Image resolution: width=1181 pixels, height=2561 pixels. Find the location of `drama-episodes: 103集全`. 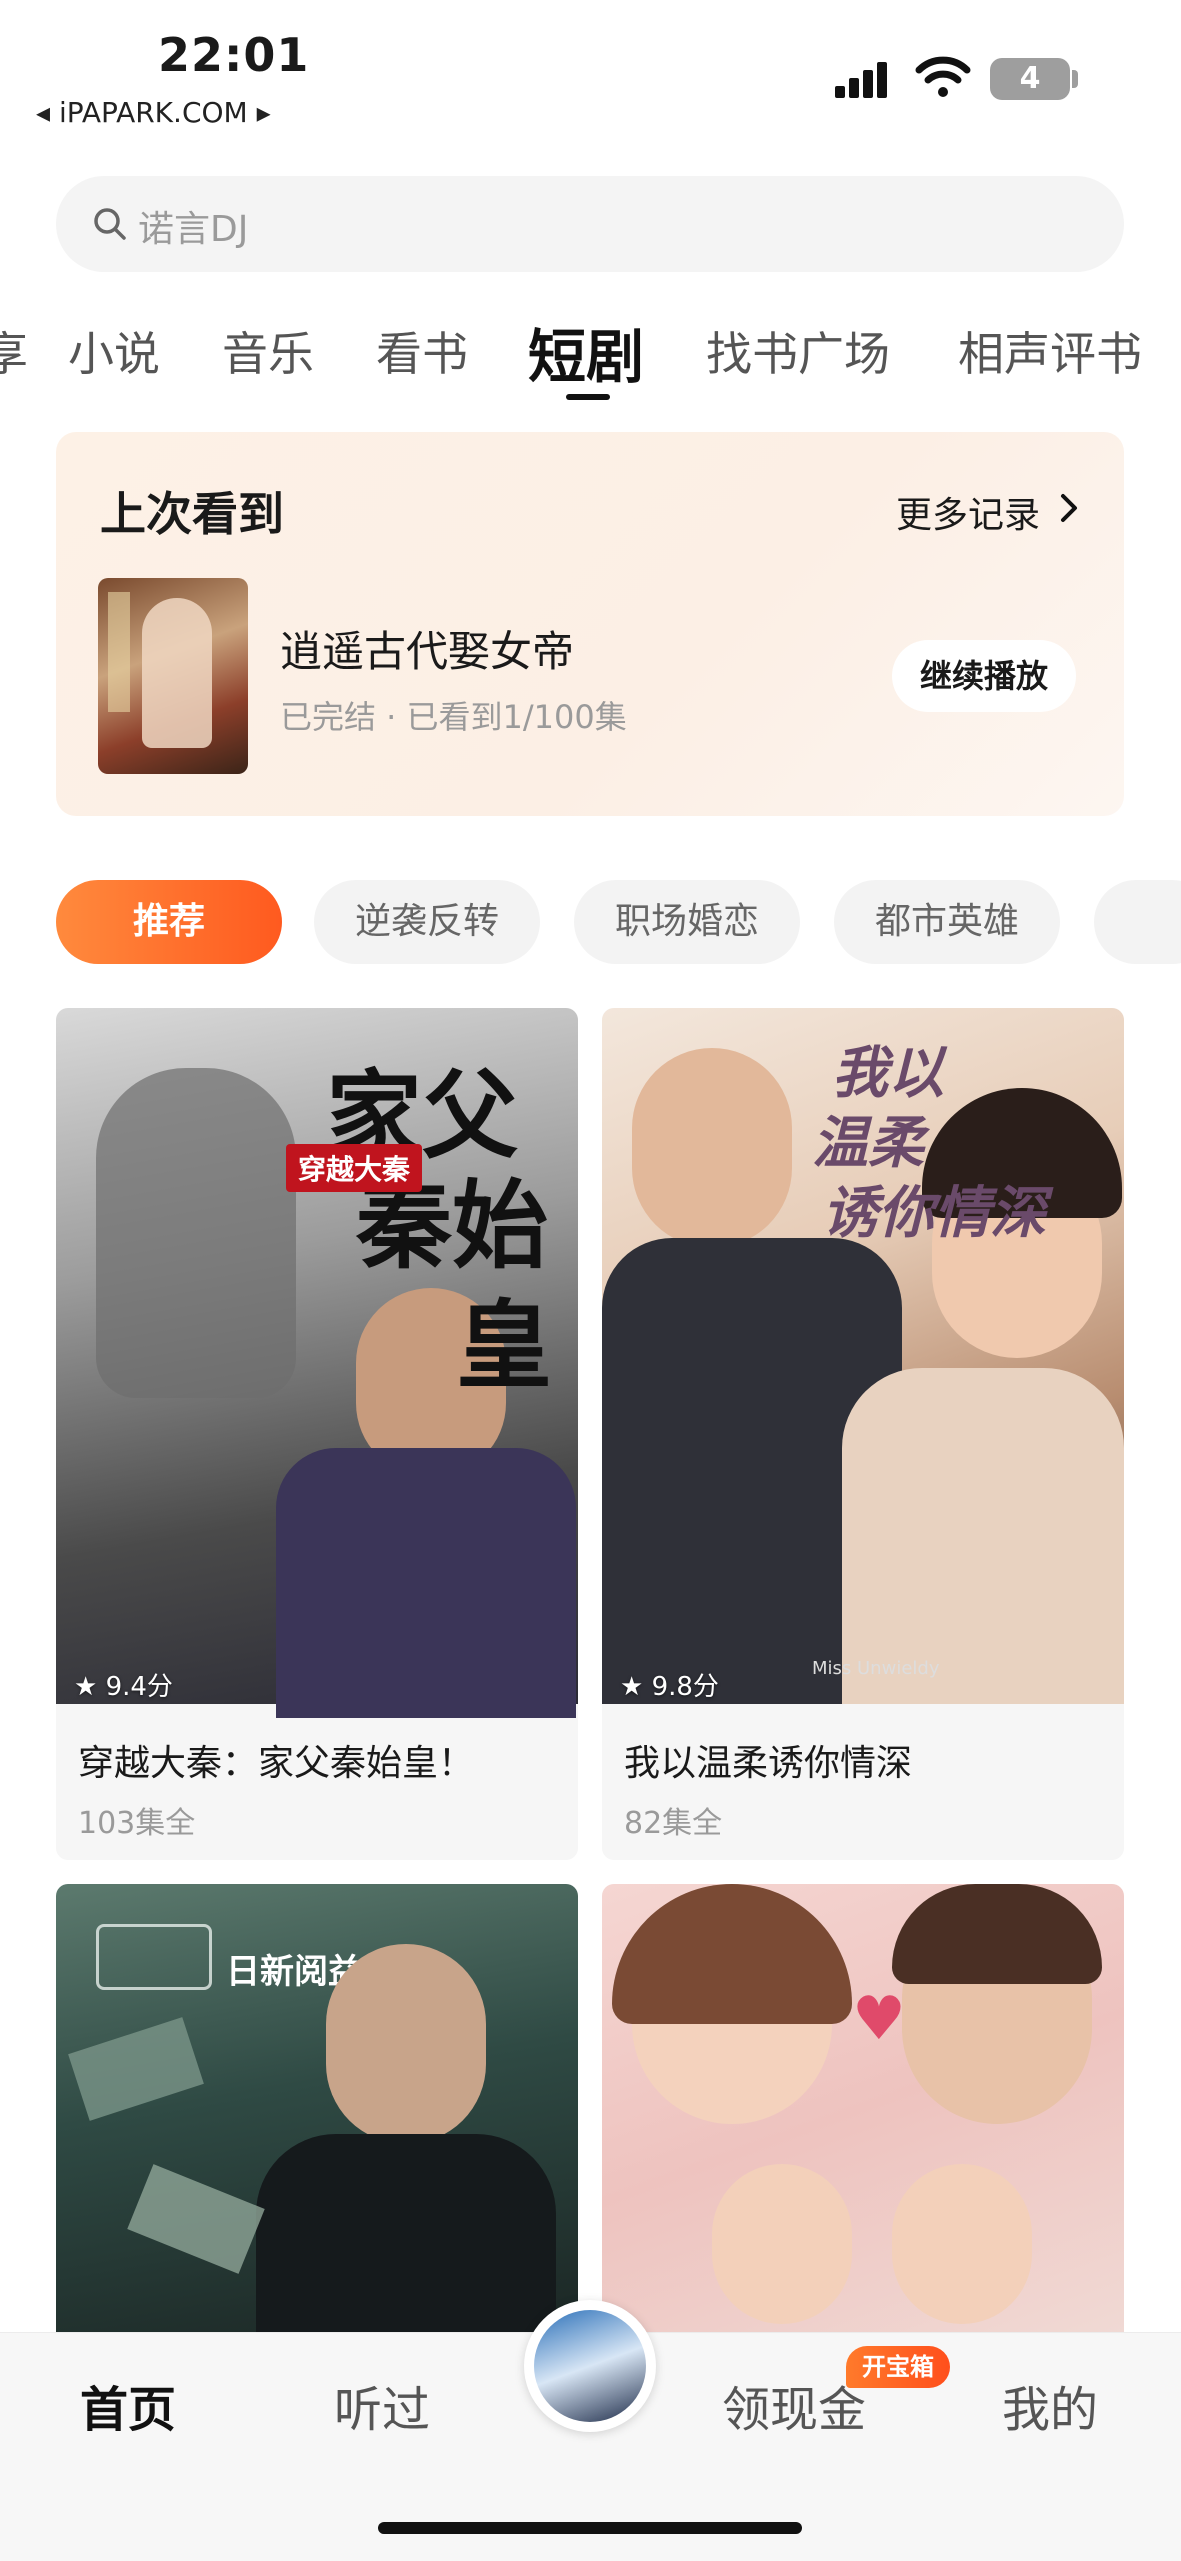

drama-episodes: 103集全 is located at coordinates (137, 1823).